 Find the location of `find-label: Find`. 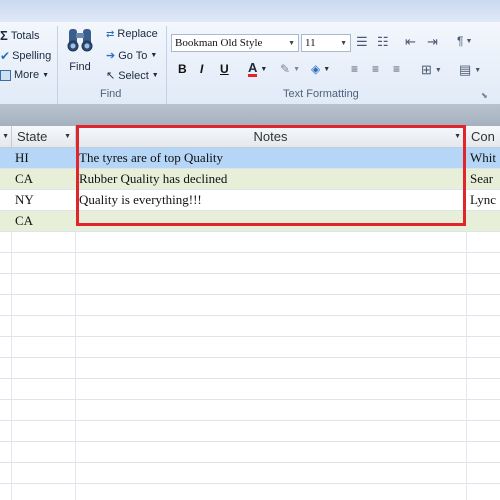

find-label: Find is located at coordinates (80, 67).